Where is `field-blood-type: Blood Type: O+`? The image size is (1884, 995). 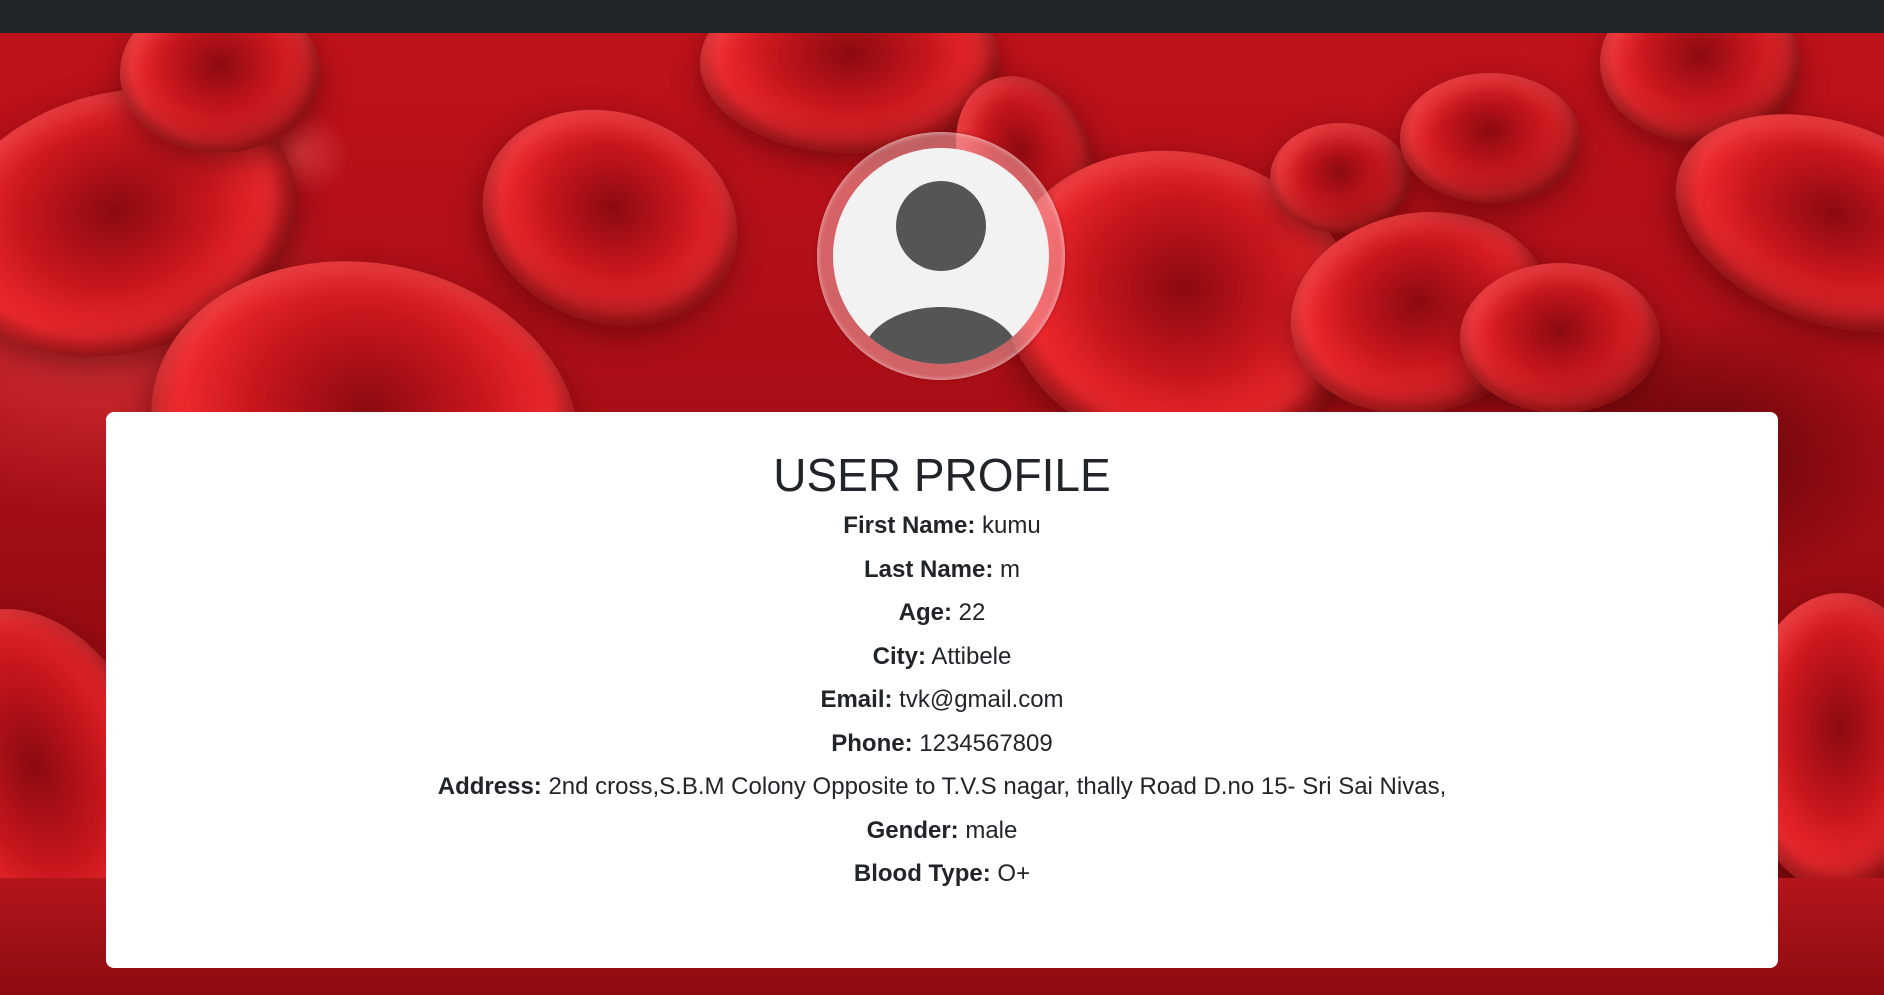 field-blood-type: Blood Type: O+ is located at coordinates (942, 873).